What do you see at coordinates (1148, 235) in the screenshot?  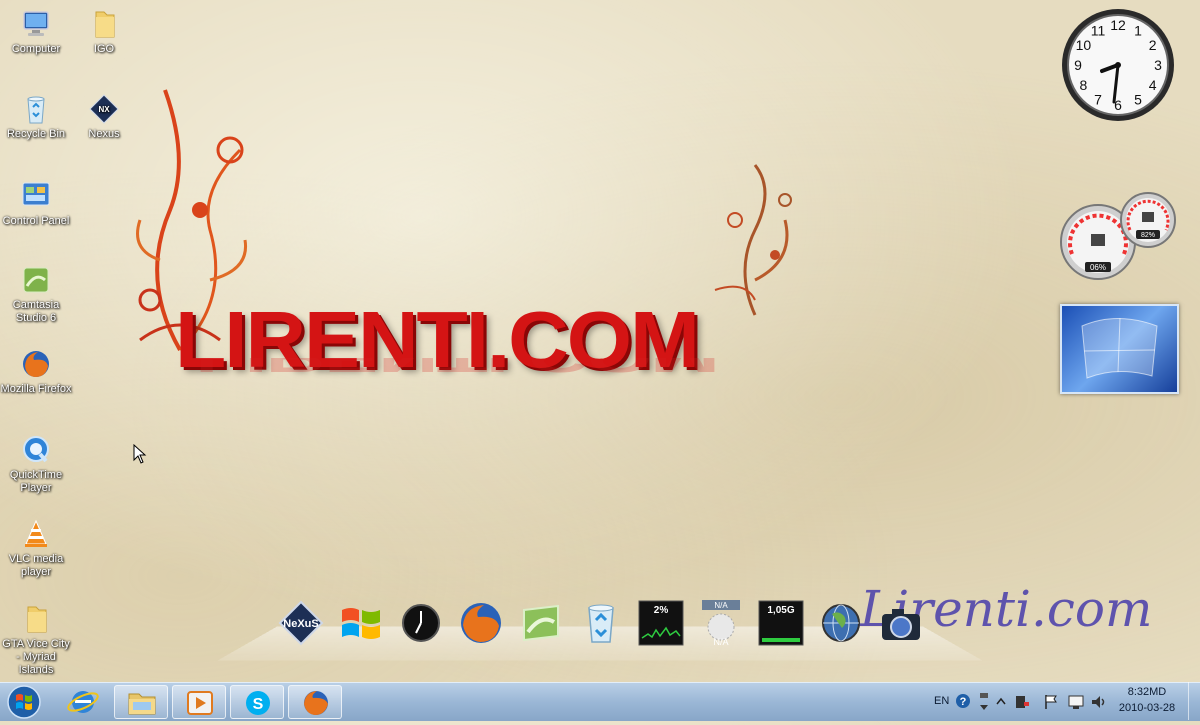 I see `cpu-meter-ram-value: 82%` at bounding box center [1148, 235].